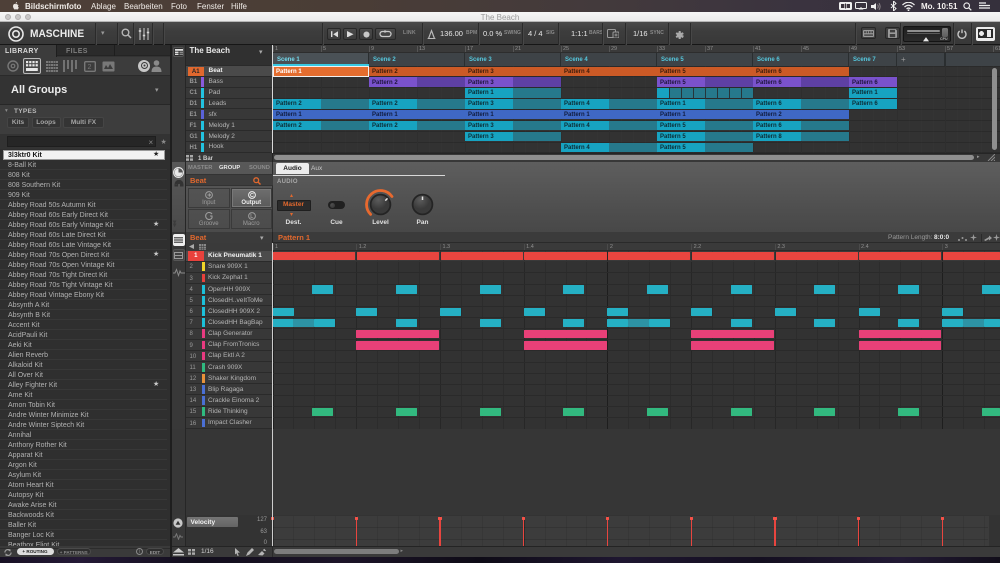 The width and height of the screenshot is (1000, 563). What do you see at coordinates (251, 217) in the screenshot?
I see `svg-text: L` at bounding box center [251, 217].